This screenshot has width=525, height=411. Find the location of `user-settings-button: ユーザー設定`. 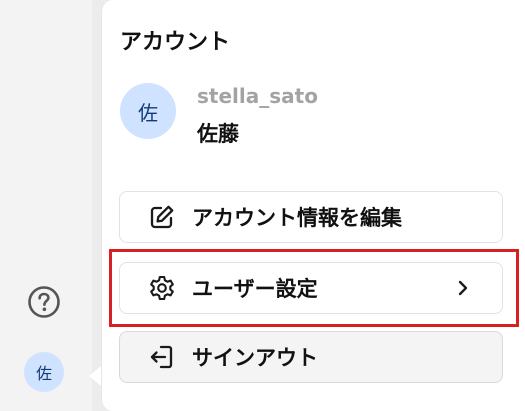

user-settings-button: ユーザー設定 is located at coordinates (311, 288).